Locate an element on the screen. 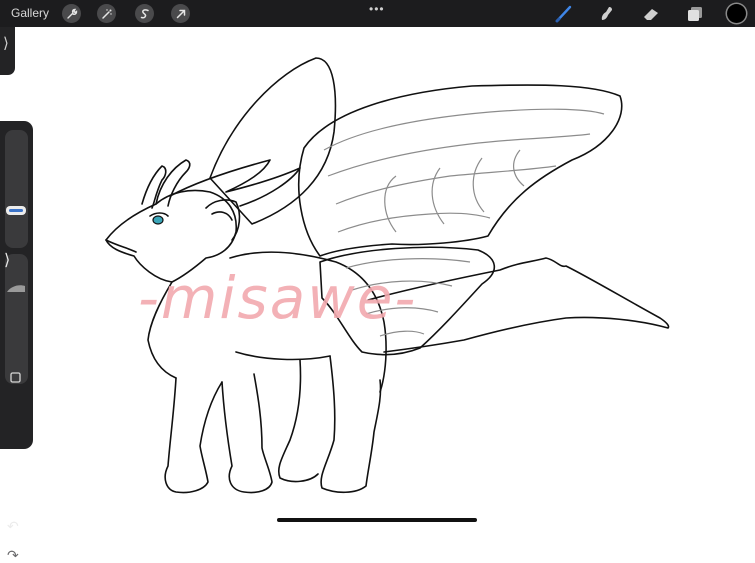 The height and width of the screenshot is (563, 755). eraser-icon is located at coordinates (651, 14).